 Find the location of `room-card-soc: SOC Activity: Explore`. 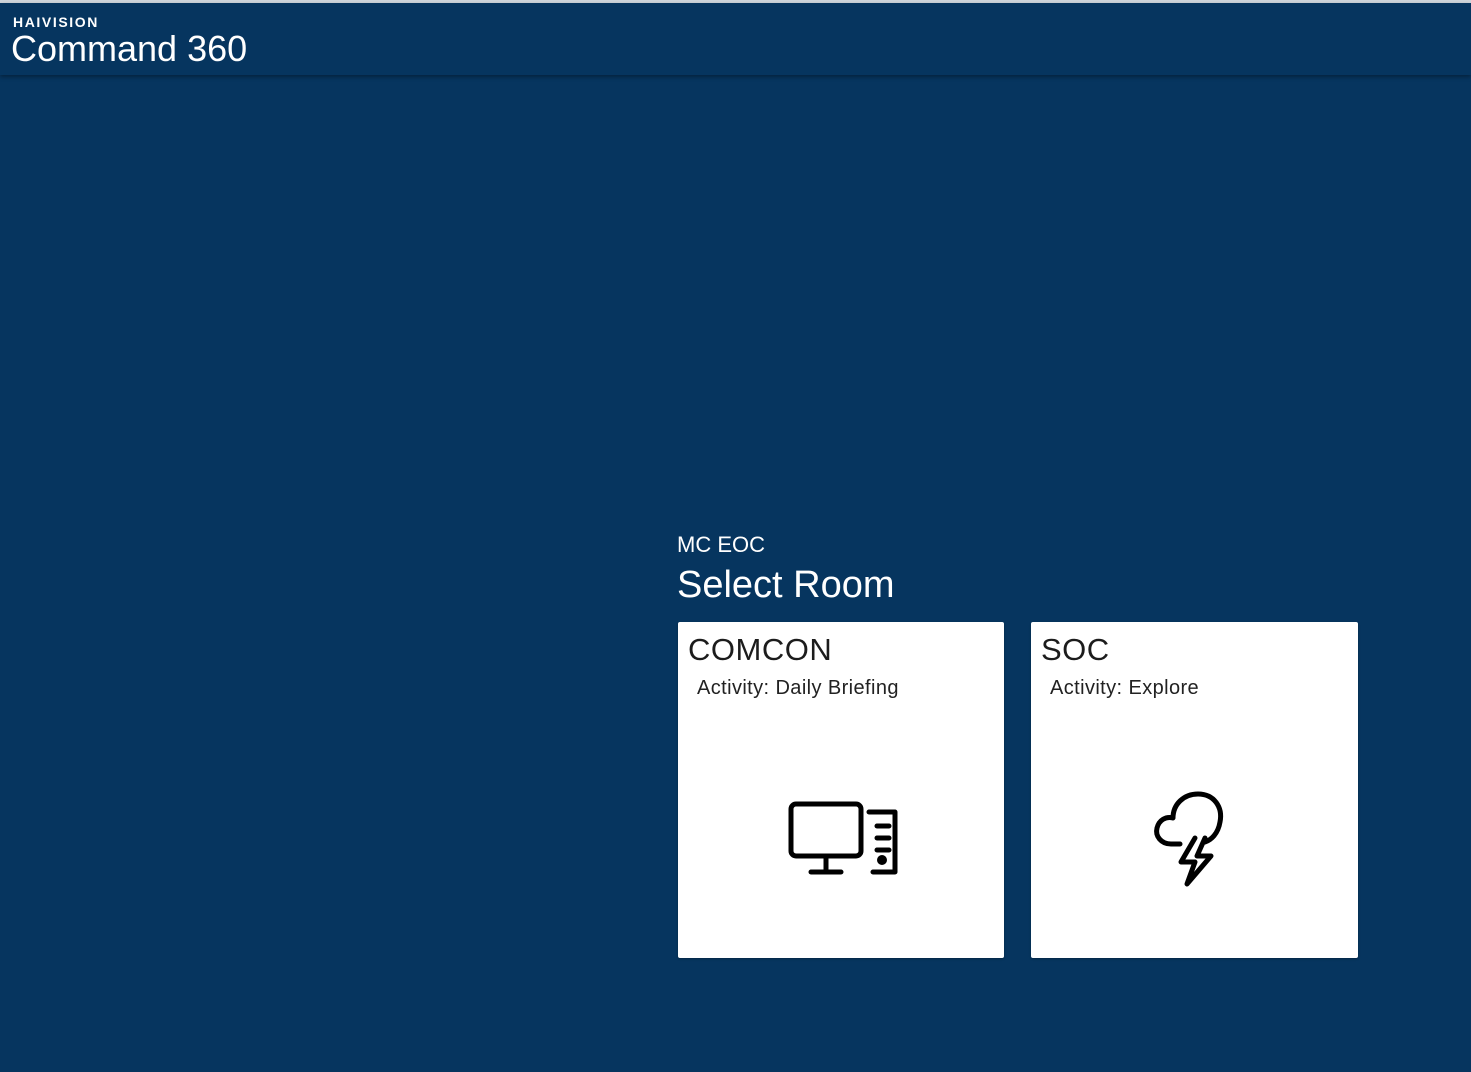

room-card-soc: SOC Activity: Explore is located at coordinates (1194, 790).